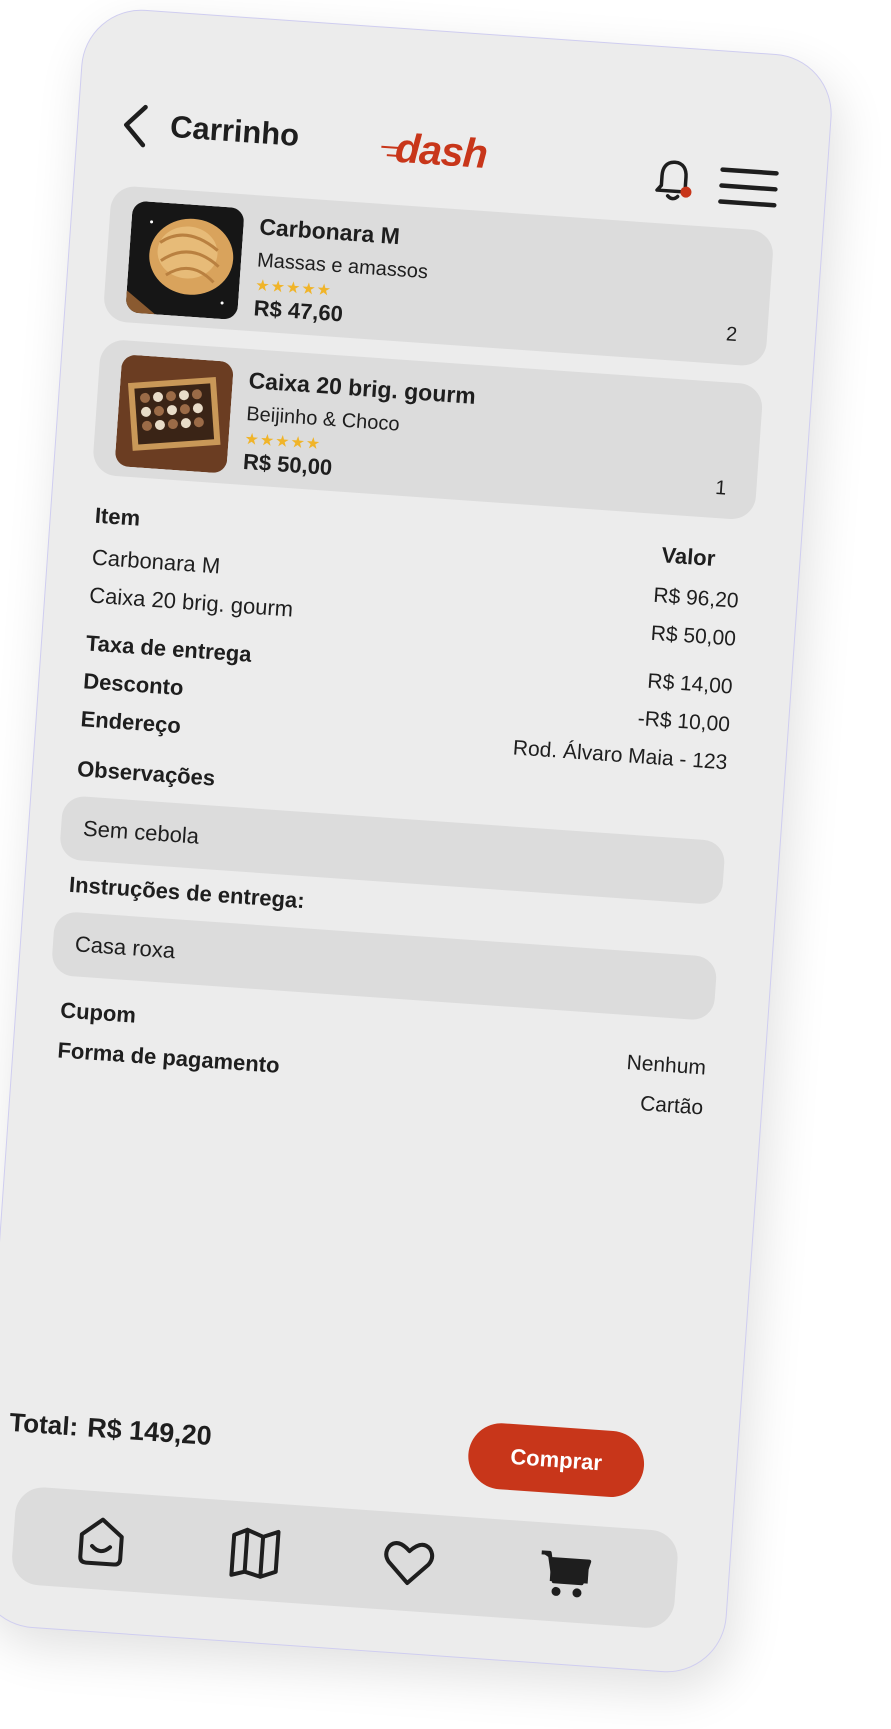  What do you see at coordinates (748, 187) in the screenshot?
I see `hamburger-menu-icon` at bounding box center [748, 187].